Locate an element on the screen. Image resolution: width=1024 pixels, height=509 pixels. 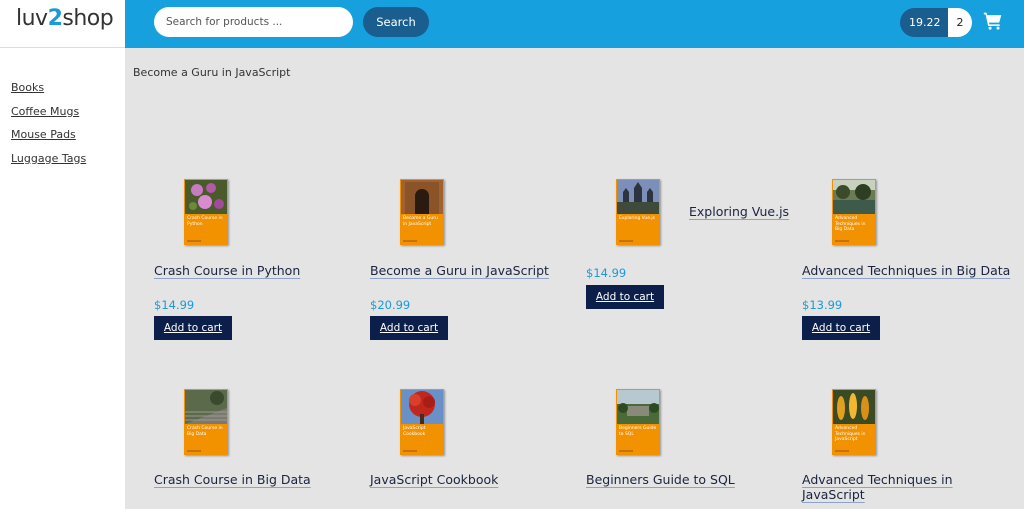
product-title-link: Advanced Techniques in Big Data is located at coordinates (912, 270).